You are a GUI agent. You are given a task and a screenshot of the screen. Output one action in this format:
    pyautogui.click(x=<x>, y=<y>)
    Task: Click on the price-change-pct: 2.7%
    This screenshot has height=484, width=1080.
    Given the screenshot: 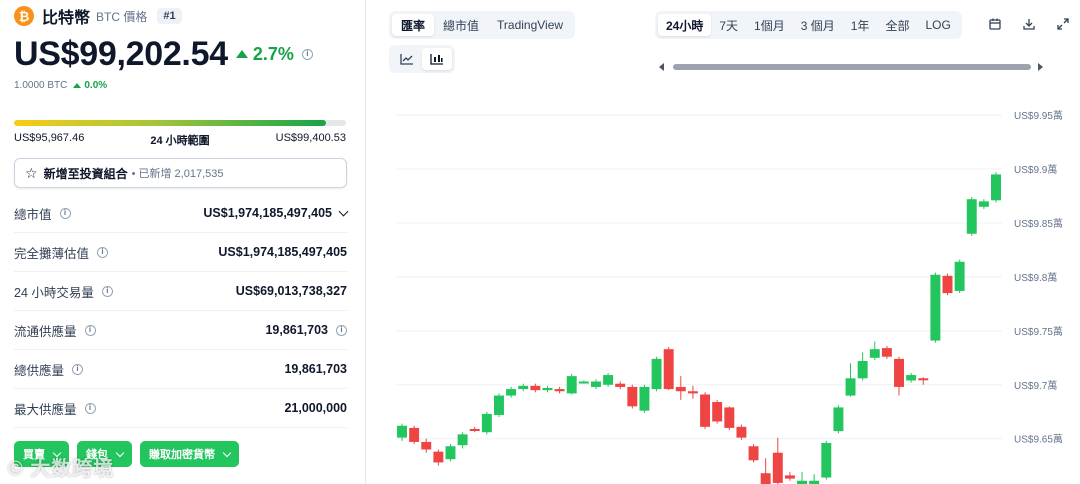 What is the action you would take?
    pyautogui.click(x=273, y=53)
    